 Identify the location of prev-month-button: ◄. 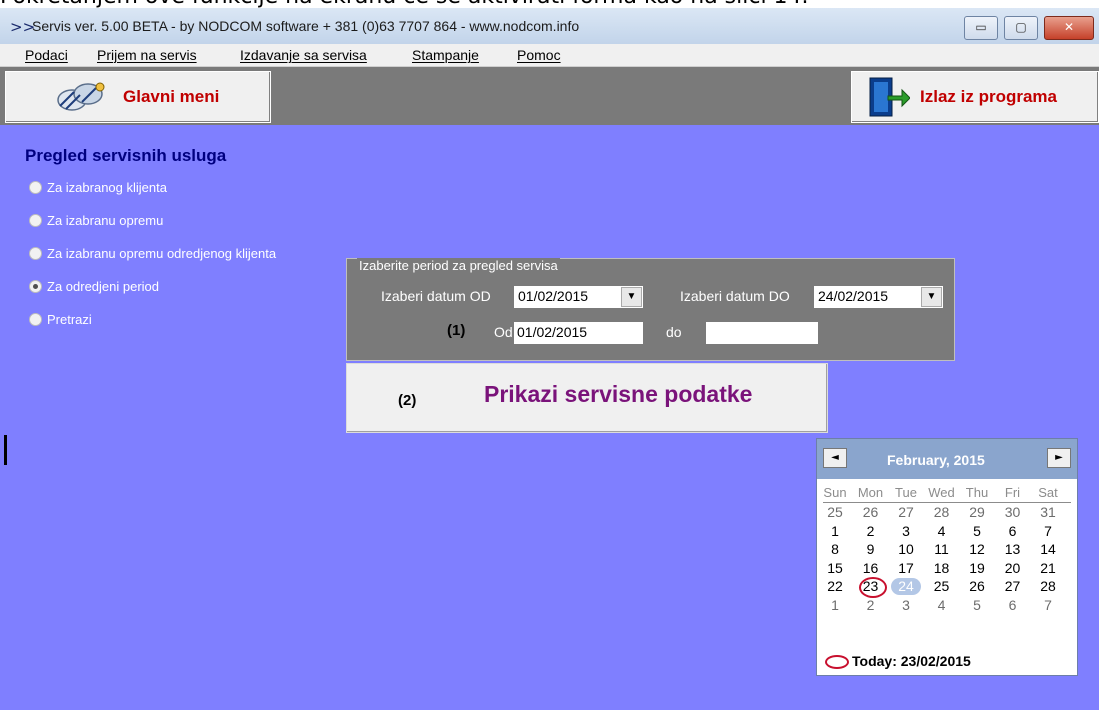
(835, 458).